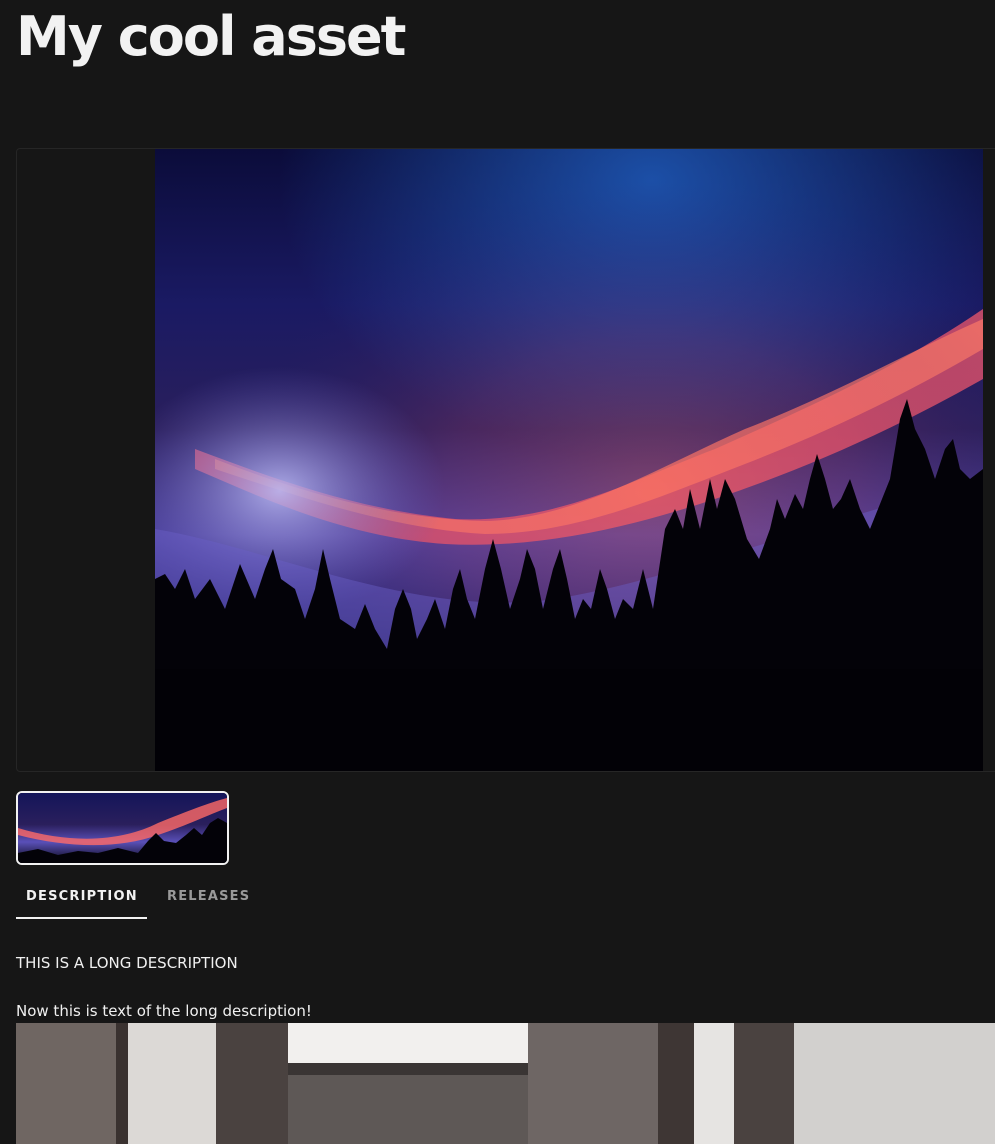 This screenshot has height=1144, width=995. I want to click on gallery-thumbnail, so click(122, 828).